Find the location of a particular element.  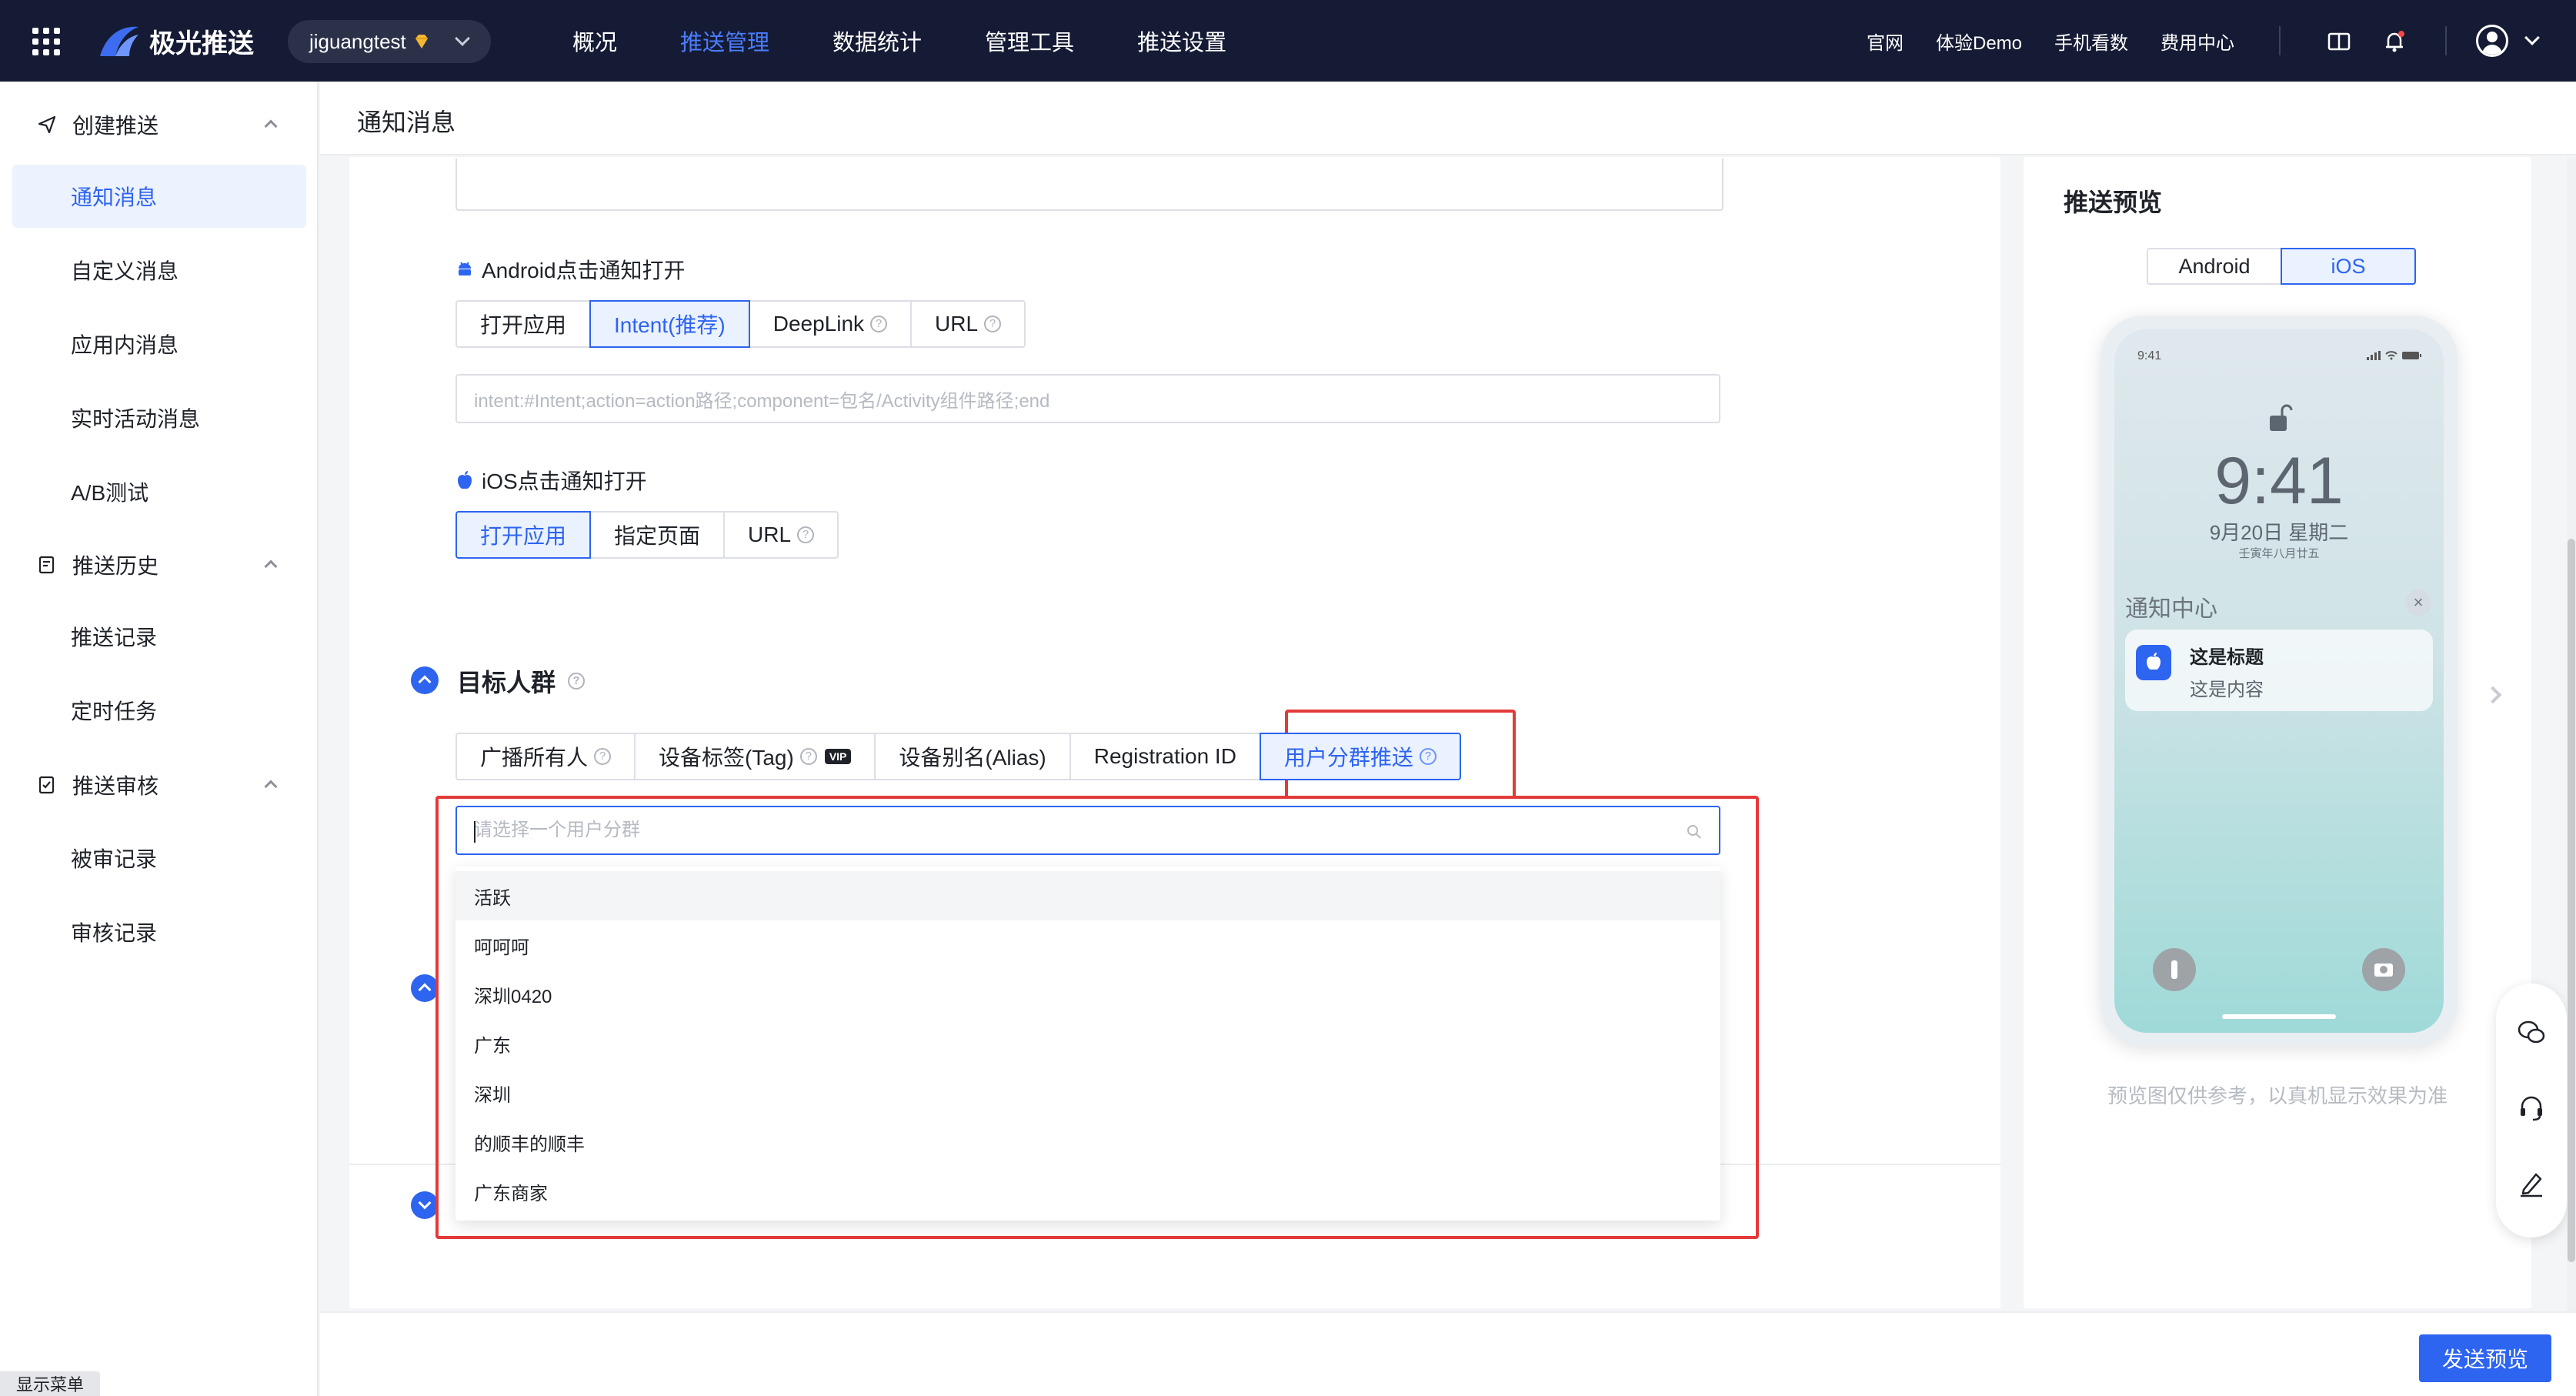

android-option-deeplink: DeepLink? is located at coordinates (830, 324).